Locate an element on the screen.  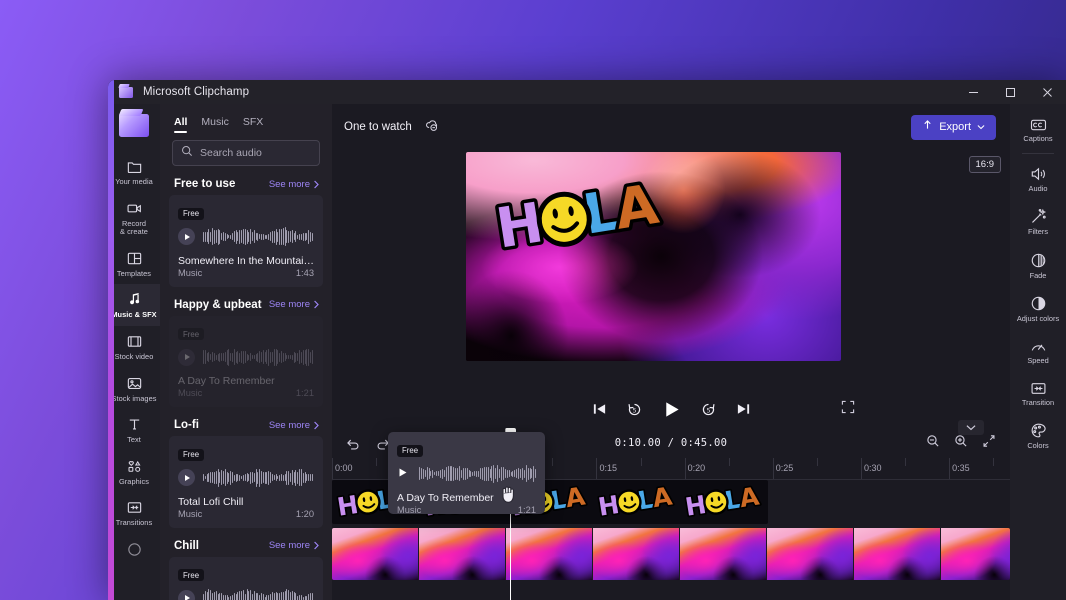
skip-next-icon is located at coordinates (743, 409).